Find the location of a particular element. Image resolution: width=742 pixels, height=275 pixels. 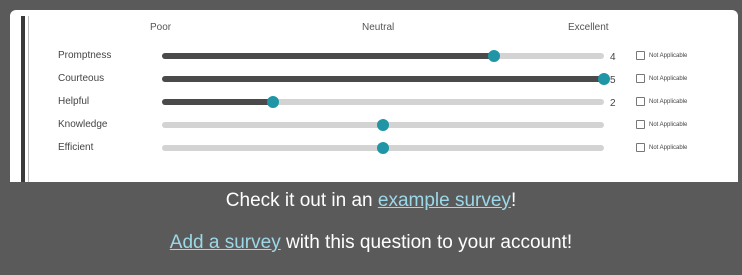

add-survey-suffix: with this question to your account! is located at coordinates (426, 242).